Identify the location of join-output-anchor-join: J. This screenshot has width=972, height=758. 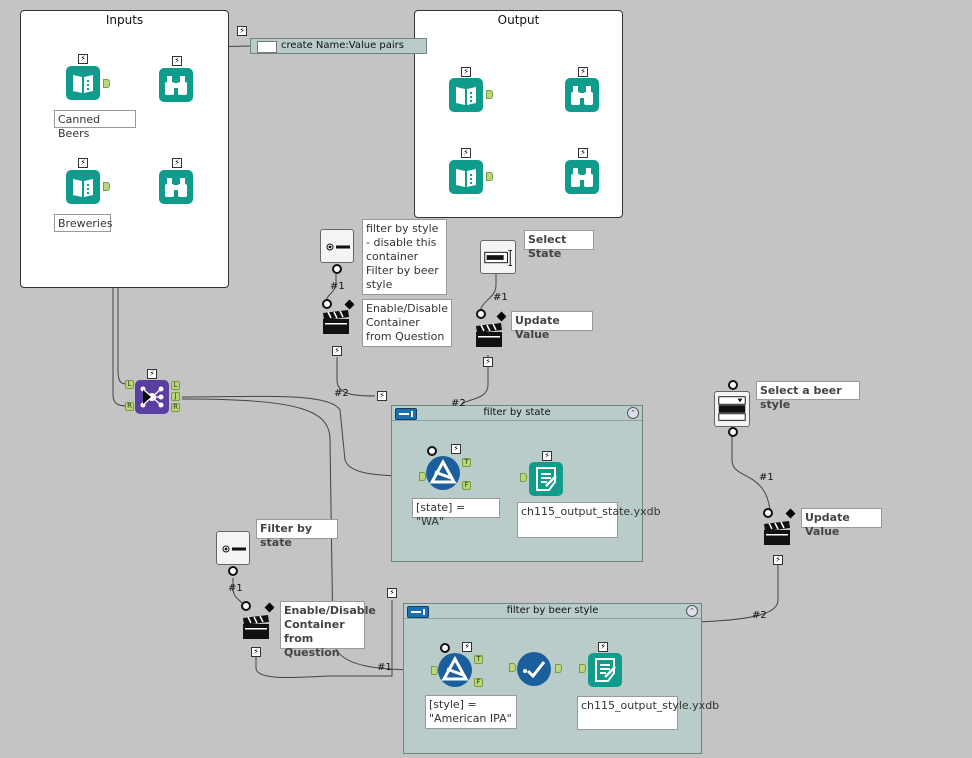
(175, 396).